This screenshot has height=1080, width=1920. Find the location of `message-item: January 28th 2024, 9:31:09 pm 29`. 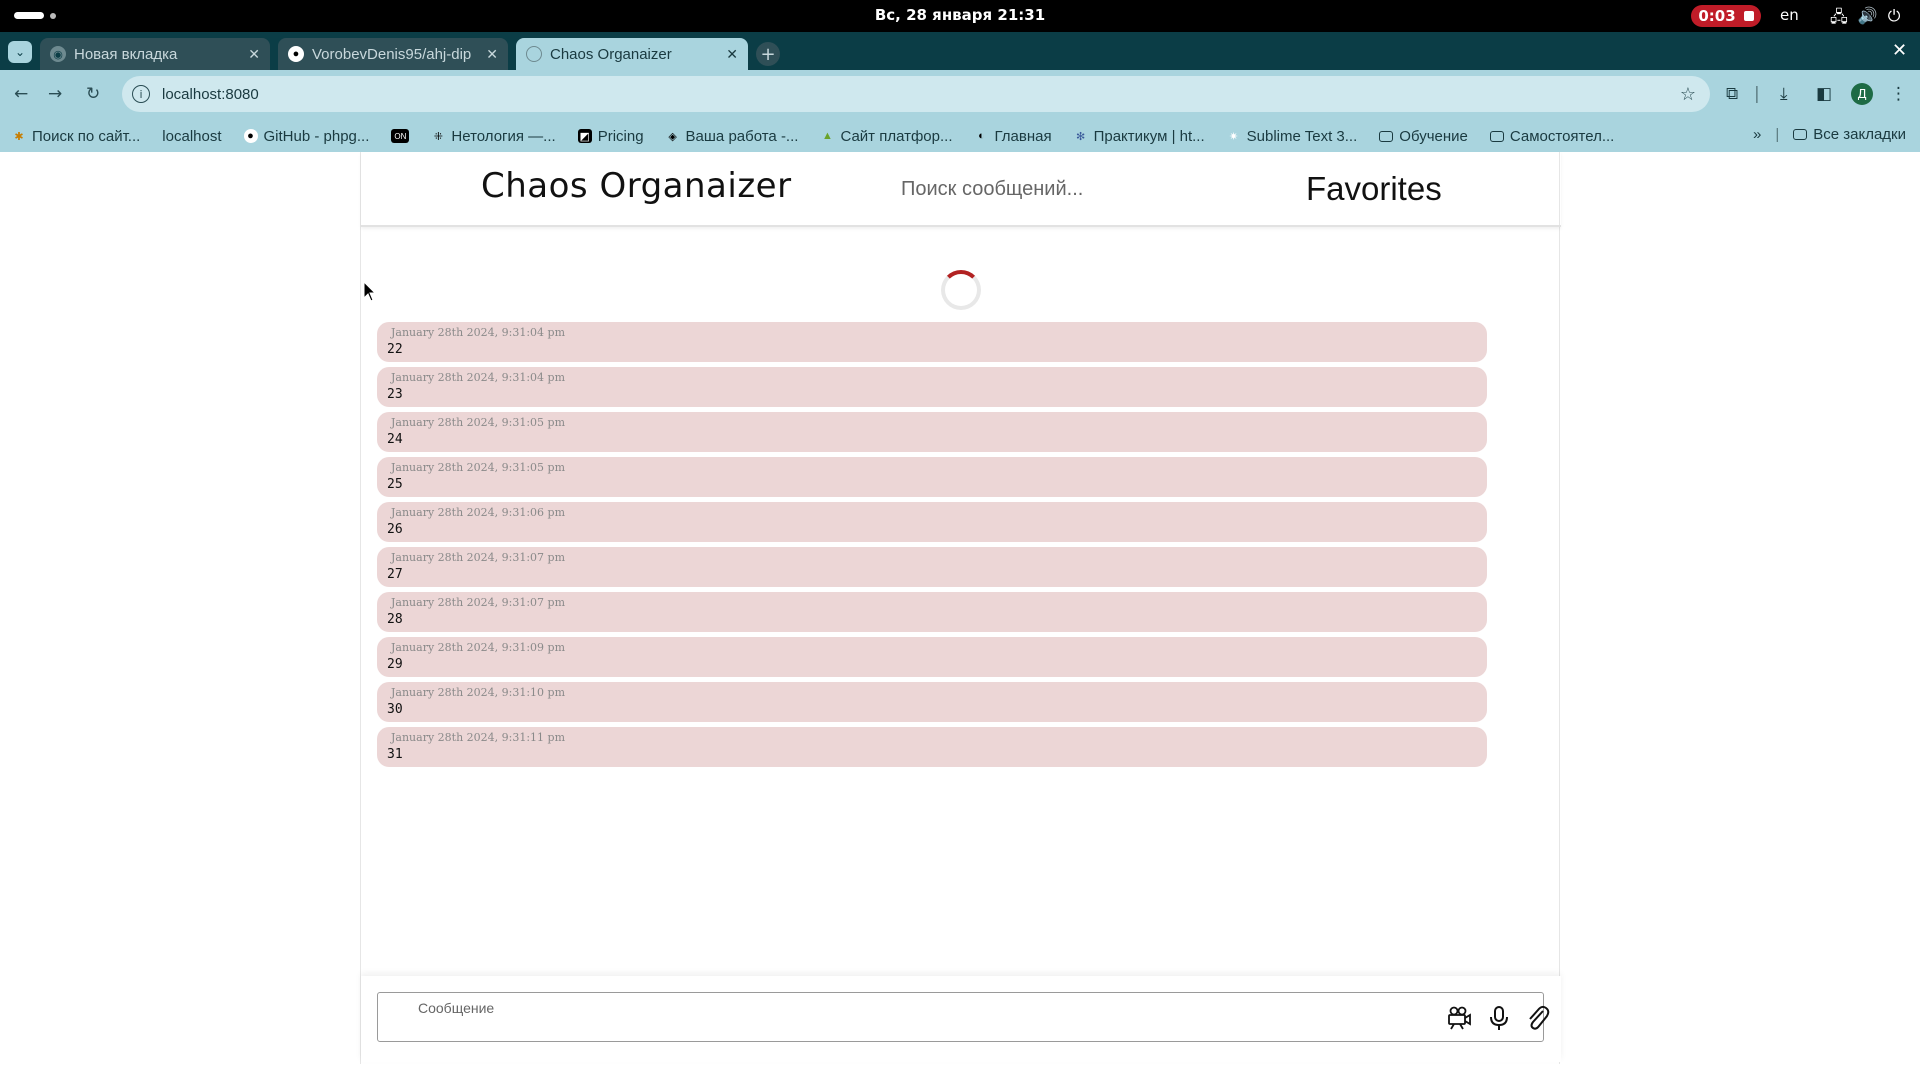

message-item: January 28th 2024, 9:31:09 pm 29 is located at coordinates (932, 657).